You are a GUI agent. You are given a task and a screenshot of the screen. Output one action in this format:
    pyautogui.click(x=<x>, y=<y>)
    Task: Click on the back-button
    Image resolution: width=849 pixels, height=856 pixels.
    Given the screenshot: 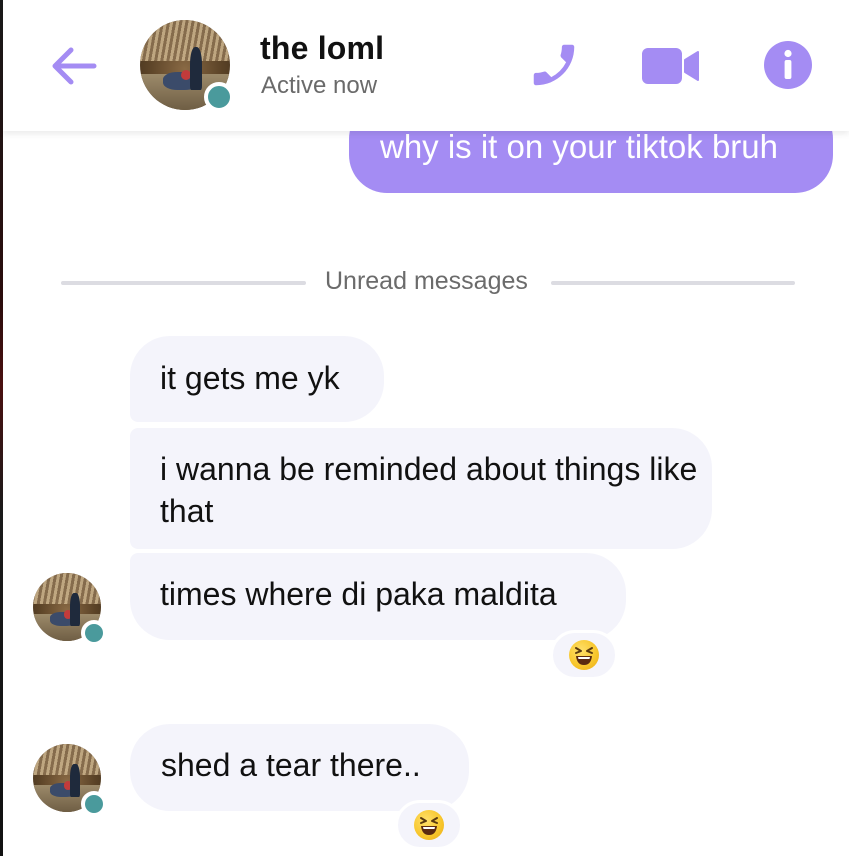 What is the action you would take?
    pyautogui.click(x=73, y=66)
    